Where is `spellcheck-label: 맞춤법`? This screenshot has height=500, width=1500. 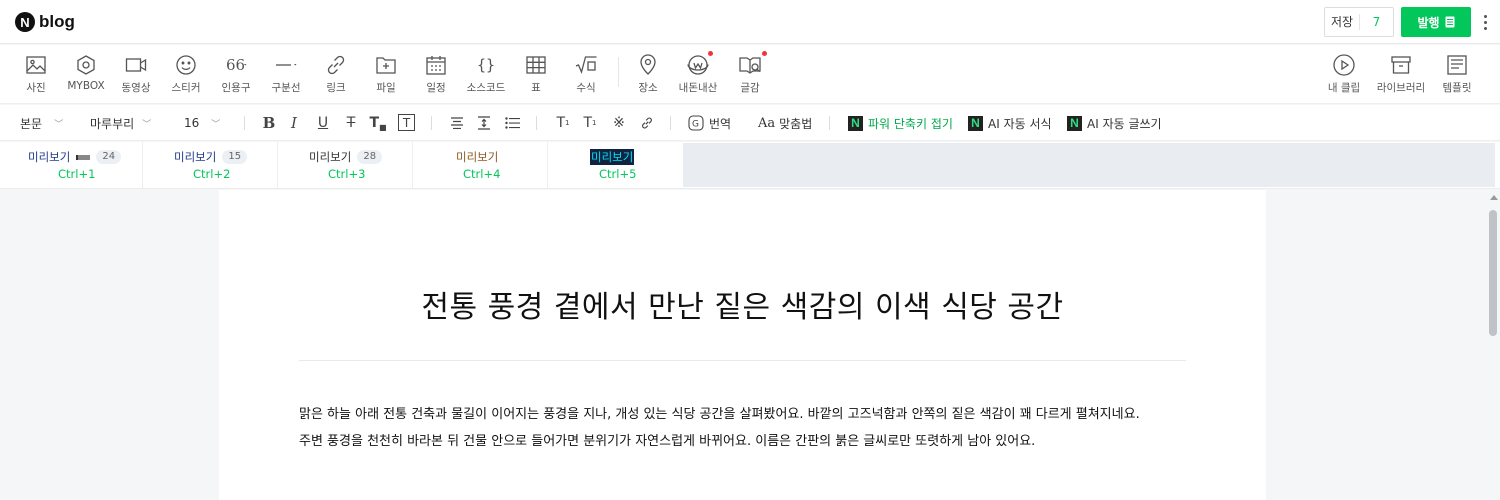
spellcheck-label: 맞춤법 is located at coordinates (796, 123).